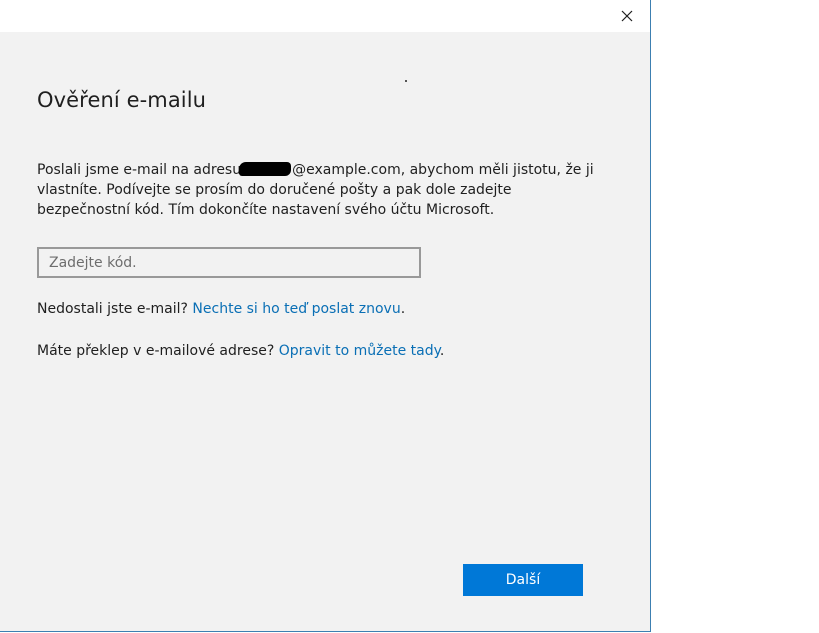  Describe the element at coordinates (403, 309) in the screenshot. I see `resend-period: .` at that location.